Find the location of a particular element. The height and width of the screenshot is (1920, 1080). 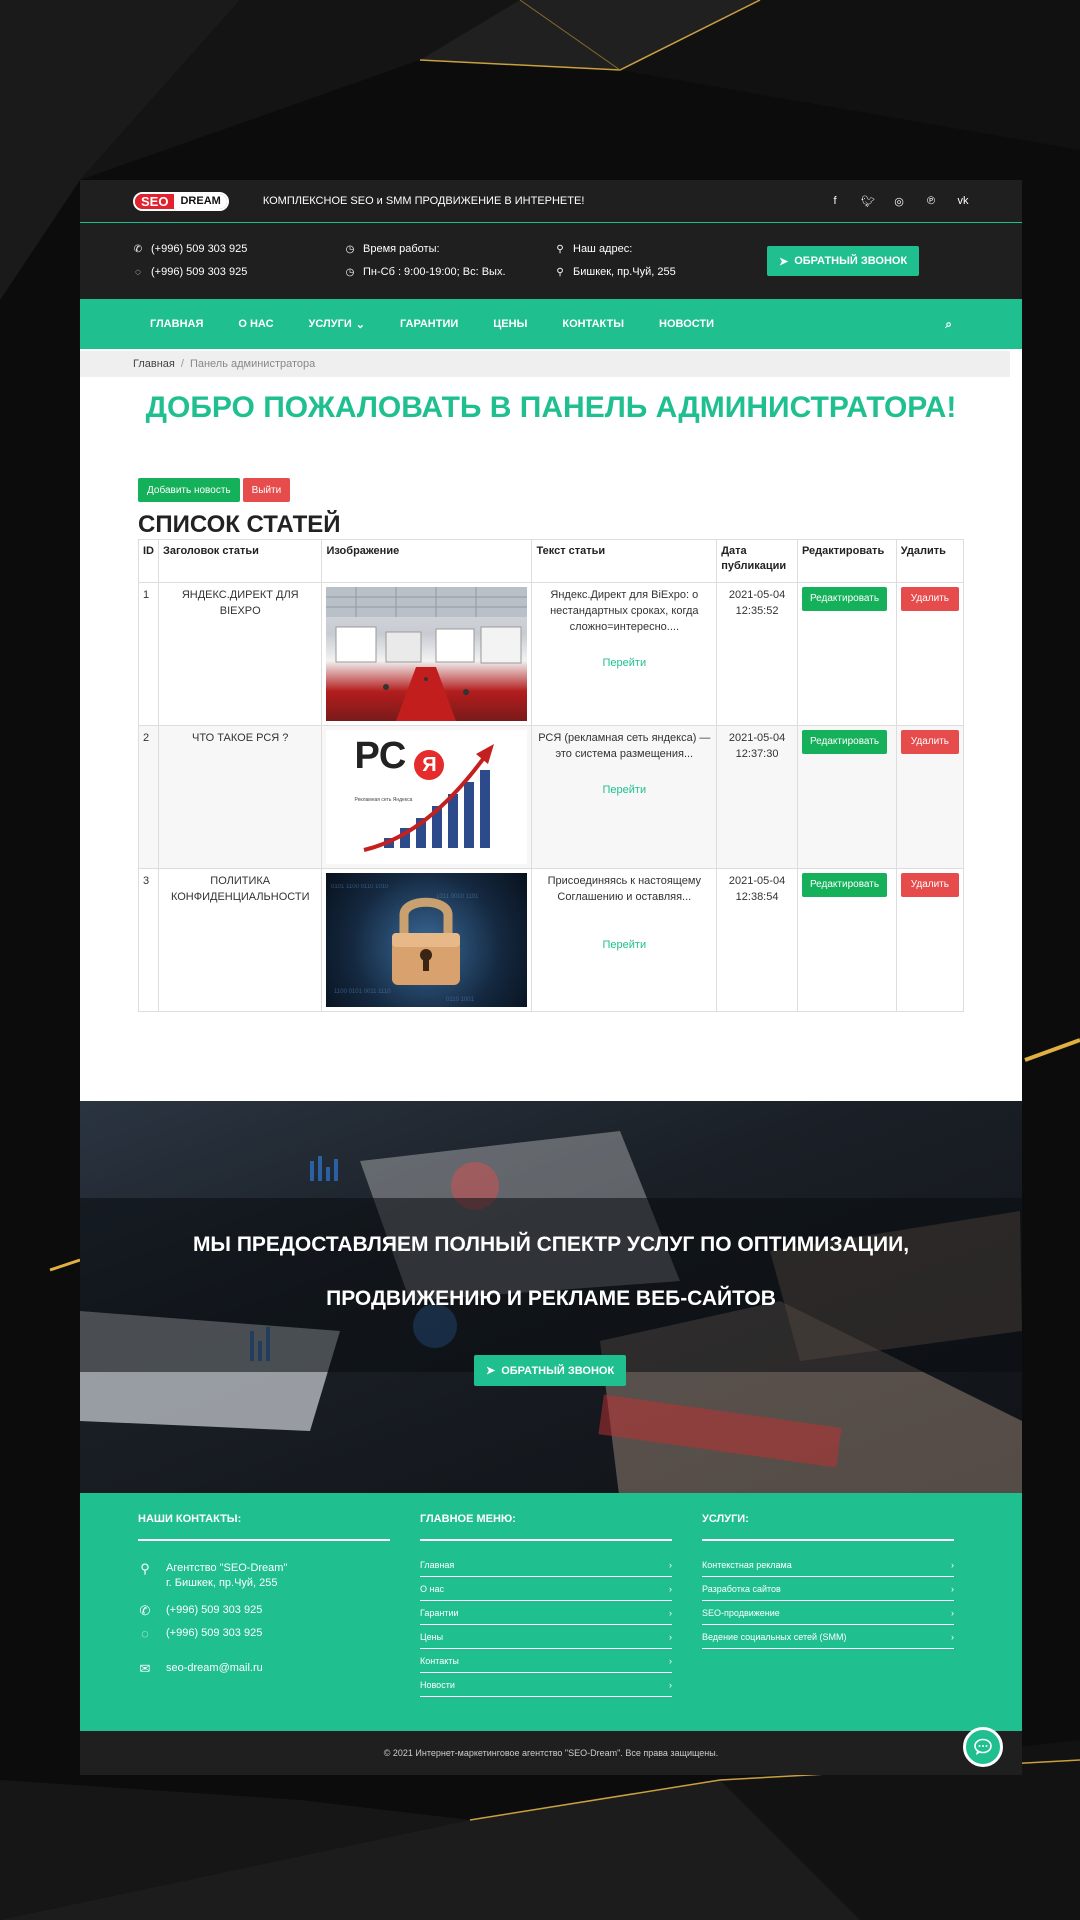

chat-button is located at coordinates (983, 1747).